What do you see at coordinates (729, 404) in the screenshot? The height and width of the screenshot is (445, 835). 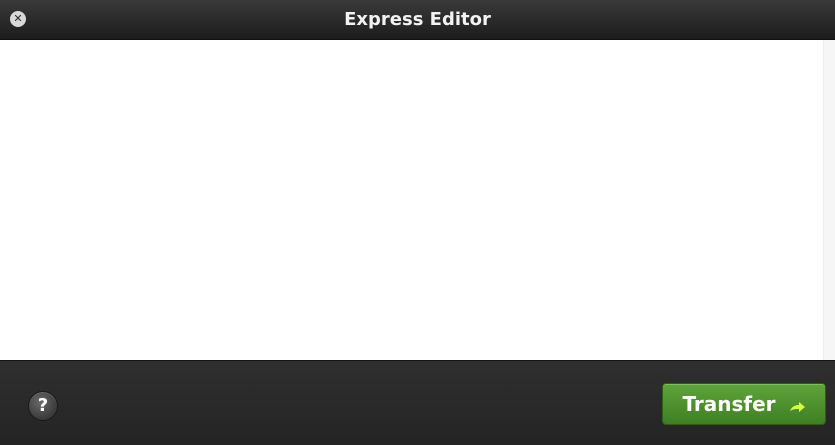 I see `transfer-button-label: Transfer` at bounding box center [729, 404].